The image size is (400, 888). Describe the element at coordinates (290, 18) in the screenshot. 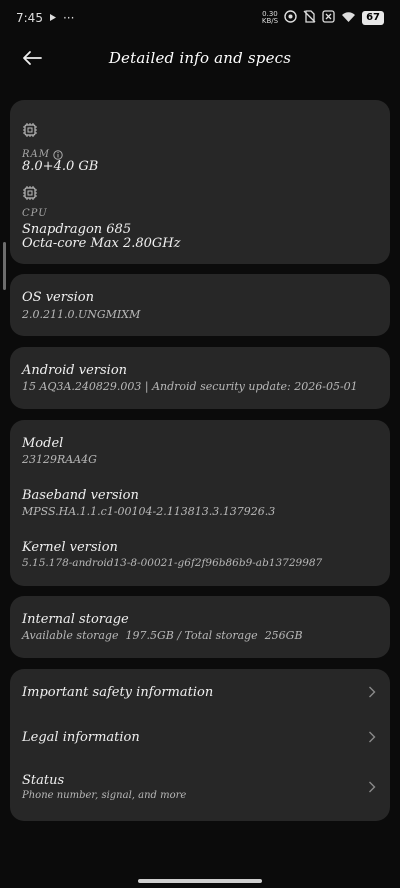

I see `hotspot-icon` at that location.